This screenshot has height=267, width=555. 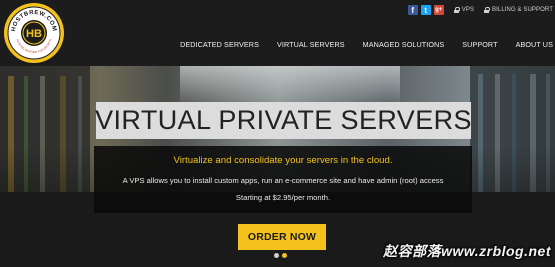 What do you see at coordinates (276, 255) in the screenshot?
I see `slider-dot` at bounding box center [276, 255].